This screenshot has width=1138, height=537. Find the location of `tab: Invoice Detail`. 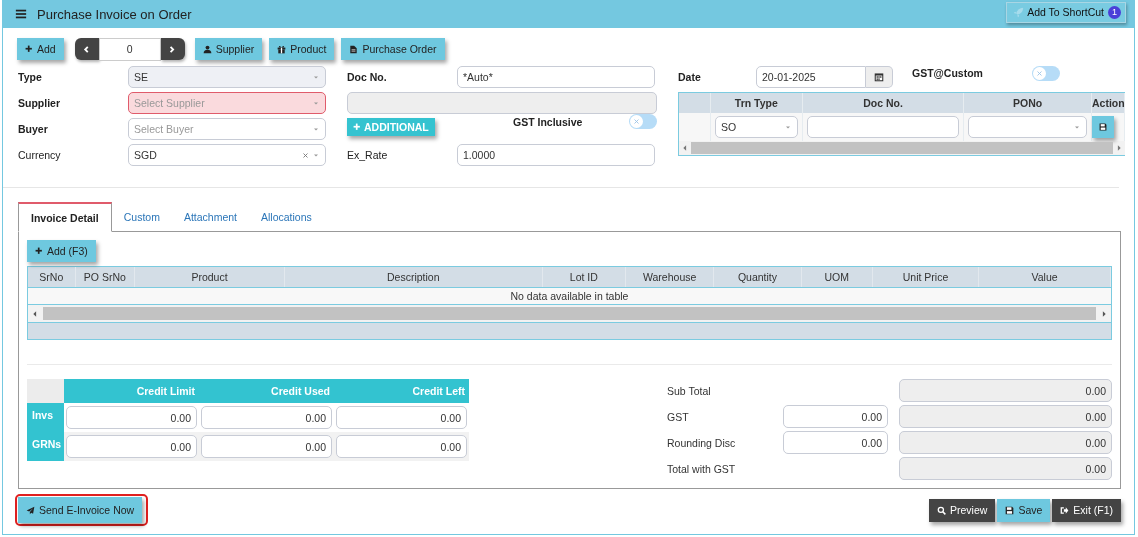

tab: Invoice Detail is located at coordinates (65, 217).